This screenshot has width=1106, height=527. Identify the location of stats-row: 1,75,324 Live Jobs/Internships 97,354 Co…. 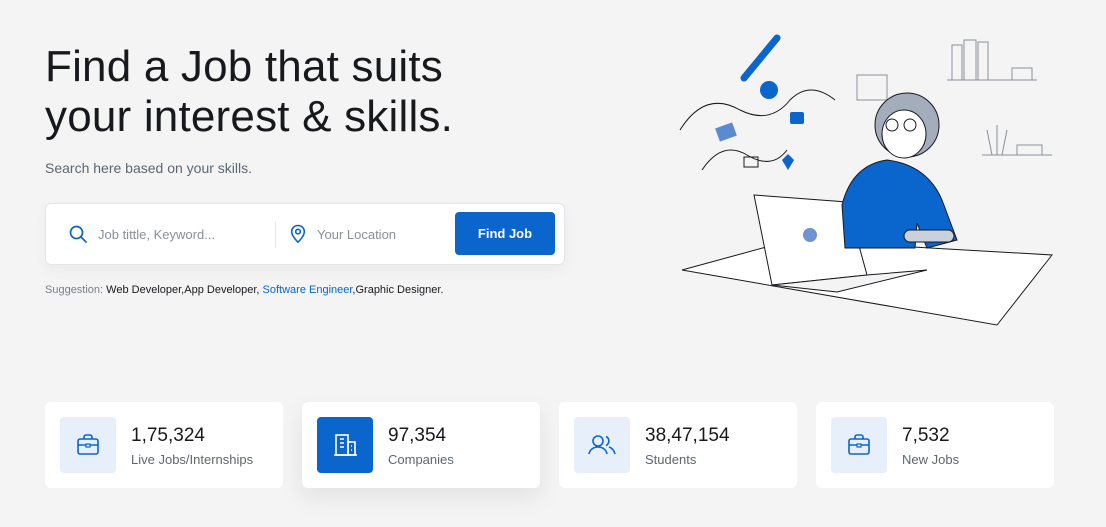
(549, 445).